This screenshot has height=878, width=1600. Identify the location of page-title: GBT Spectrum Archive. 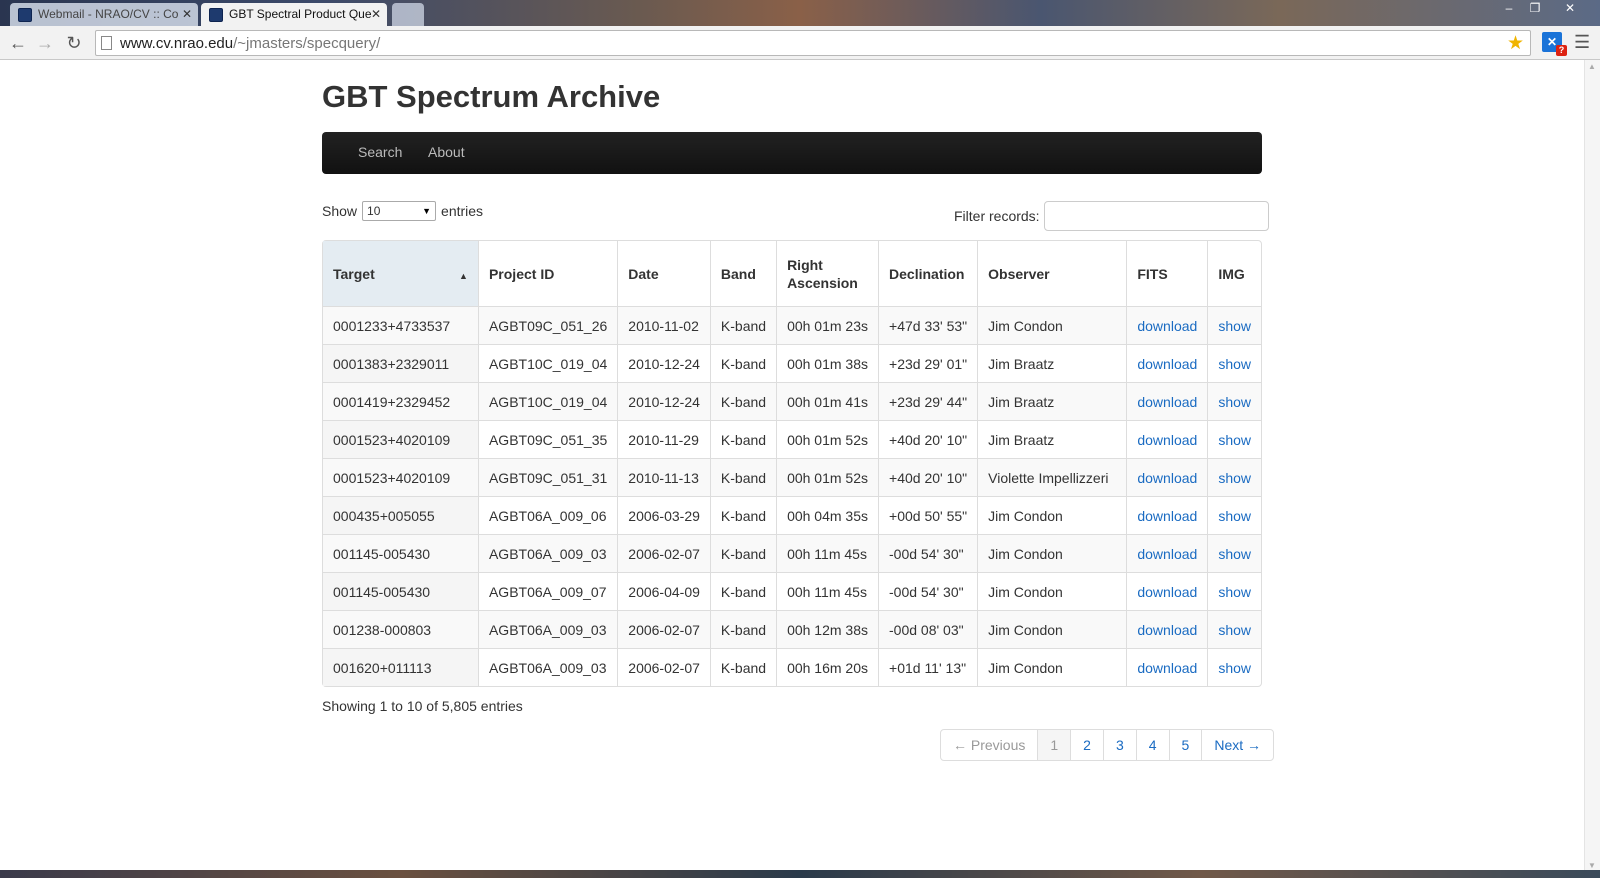
(491, 96).